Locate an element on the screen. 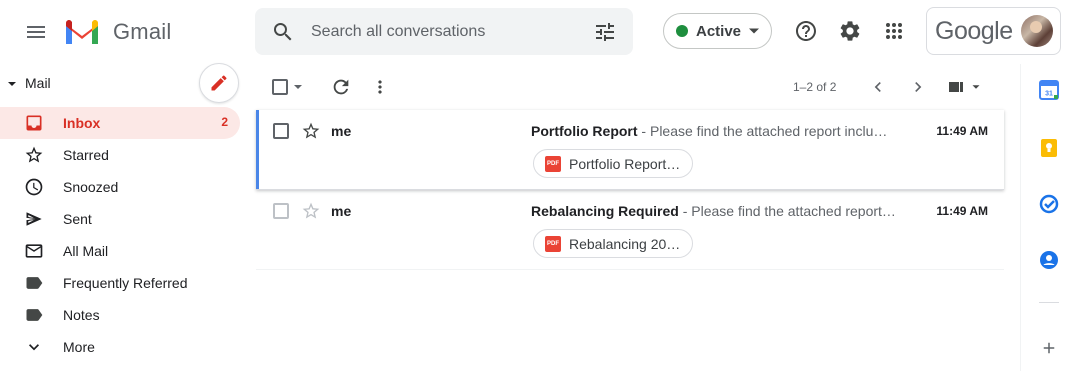 Image resolution: width=1076 pixels, height=371 pixels. split-pane-icon is located at coordinates (956, 87).